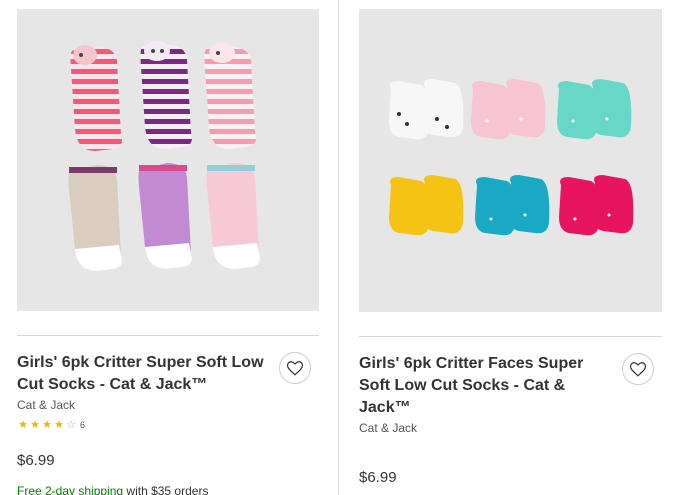  I want to click on sock-pink-stripe, so click(96, 98).